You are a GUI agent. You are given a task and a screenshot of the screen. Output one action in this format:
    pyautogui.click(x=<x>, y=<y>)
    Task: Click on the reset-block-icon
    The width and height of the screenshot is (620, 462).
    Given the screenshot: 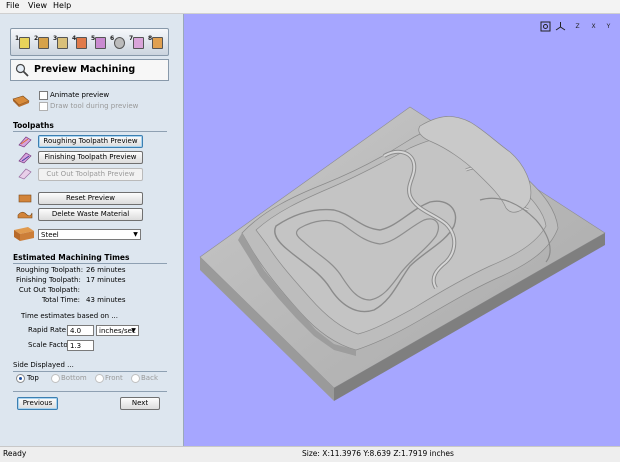 What is the action you would take?
    pyautogui.click(x=25, y=198)
    